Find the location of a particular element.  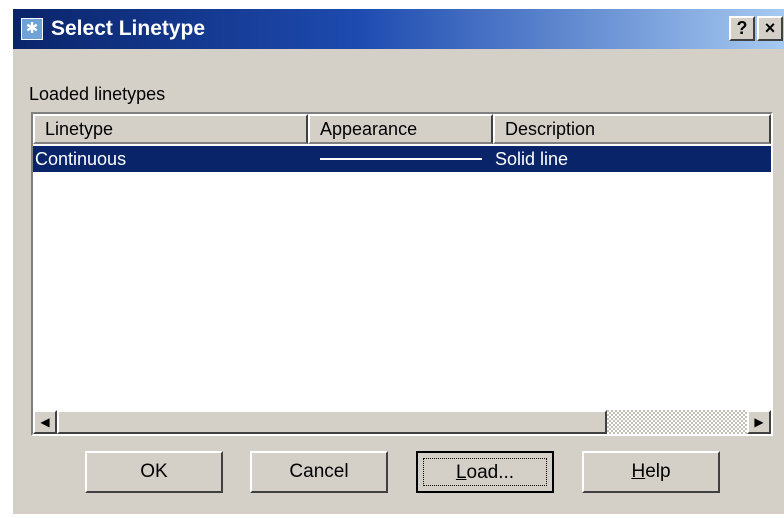

help-mnemonic: H is located at coordinates (638, 471).